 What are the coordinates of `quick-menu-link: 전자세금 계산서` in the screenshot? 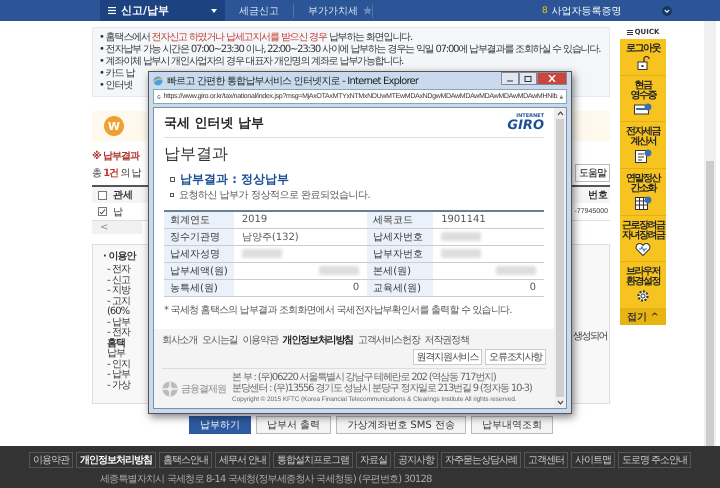 It's located at (643, 137).